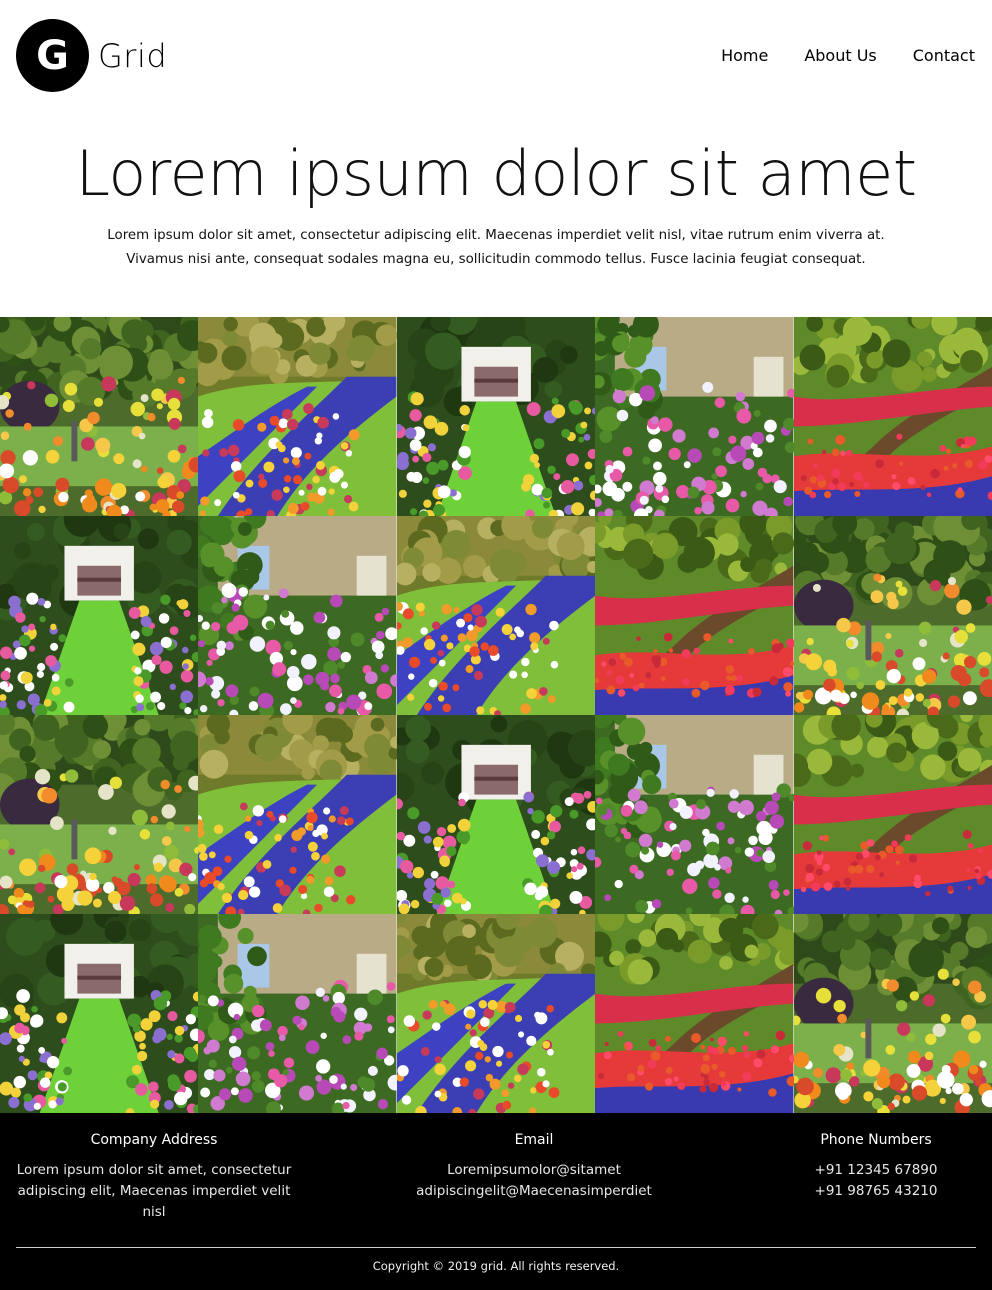 The height and width of the screenshot is (1290, 992). Describe the element at coordinates (91, 55) in the screenshot. I see `site-logo: G Grid` at that location.